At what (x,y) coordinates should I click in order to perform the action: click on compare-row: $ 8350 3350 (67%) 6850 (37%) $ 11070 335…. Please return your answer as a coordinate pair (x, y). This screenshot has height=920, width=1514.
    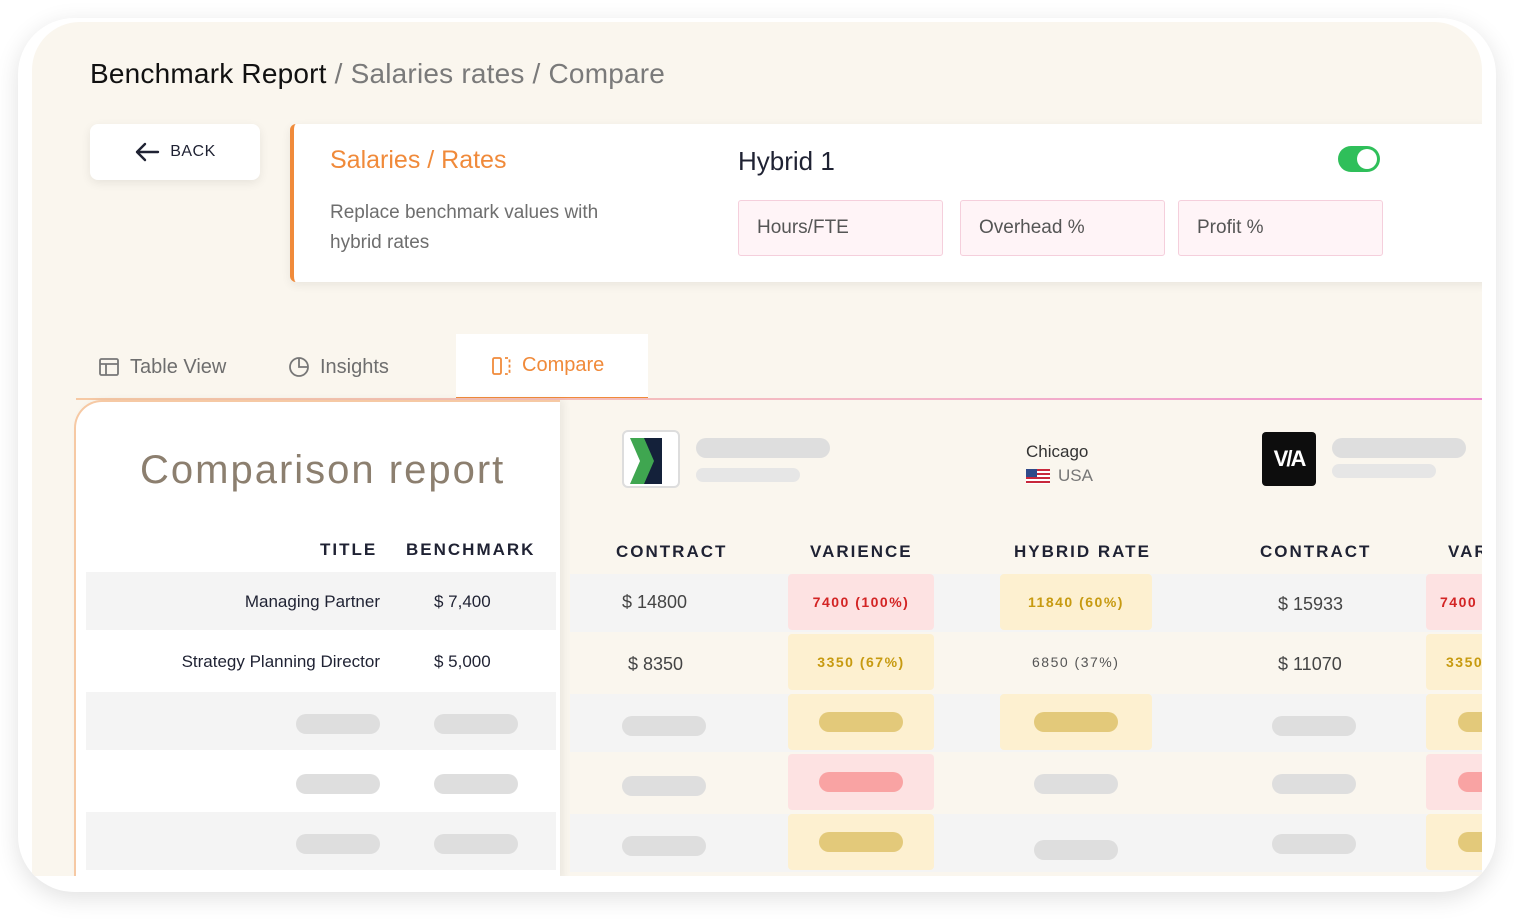
    Looking at the image, I should click on (1026, 663).